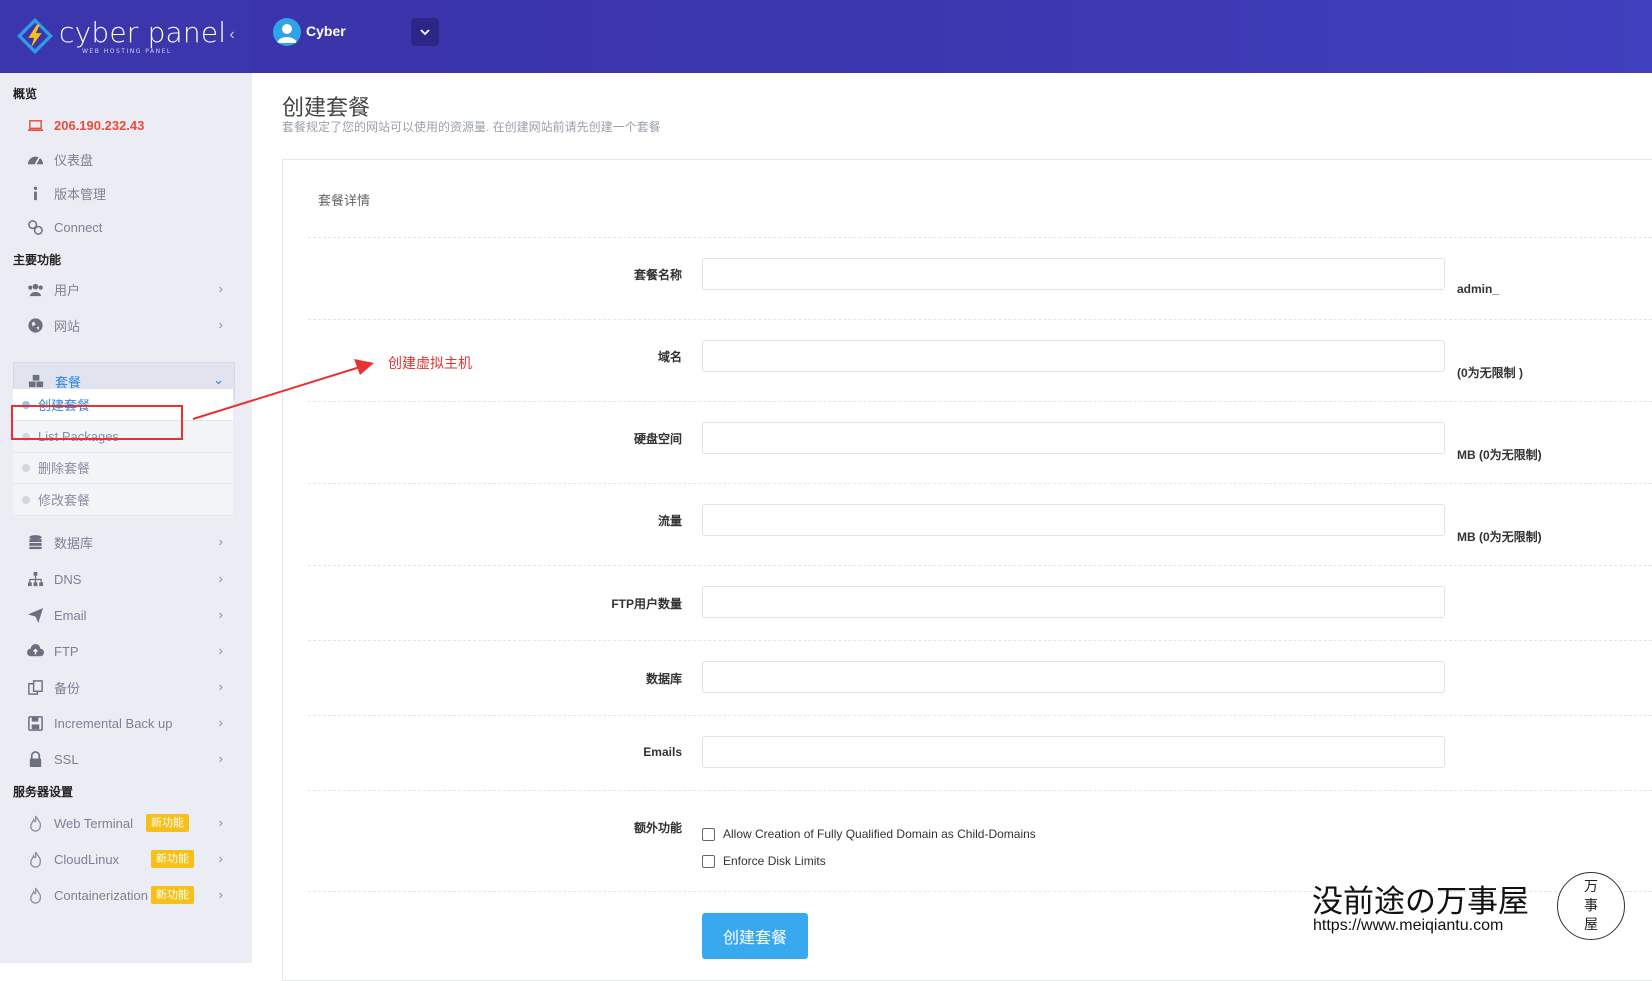 The image size is (1652, 981). I want to click on allow-fqdn-checkbox, so click(708, 834).